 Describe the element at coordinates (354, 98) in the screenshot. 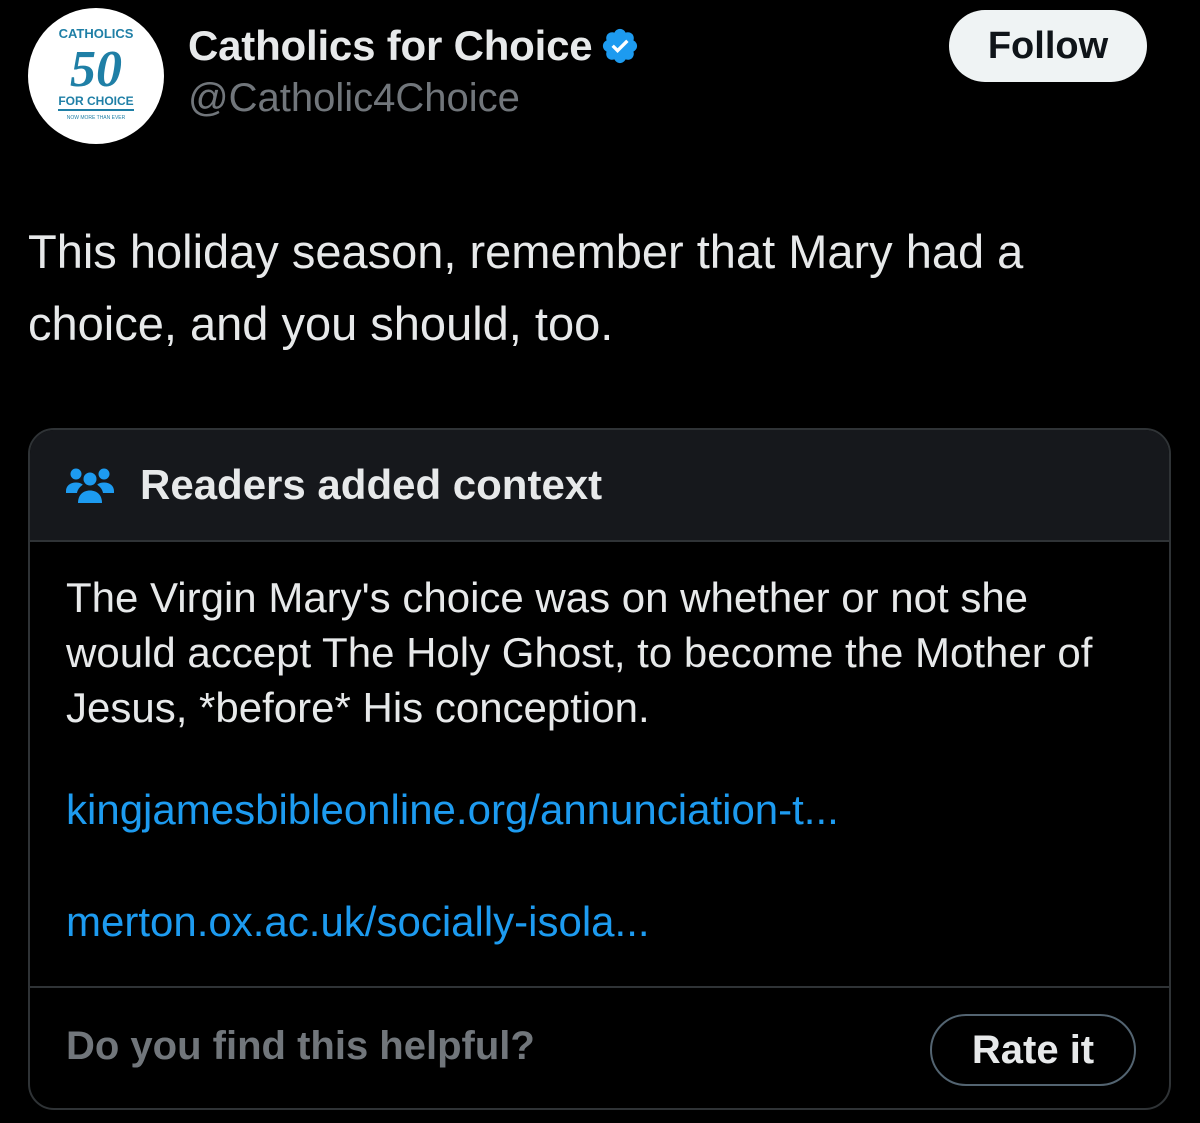

I see `author-handle: @Catholic4Choice` at that location.